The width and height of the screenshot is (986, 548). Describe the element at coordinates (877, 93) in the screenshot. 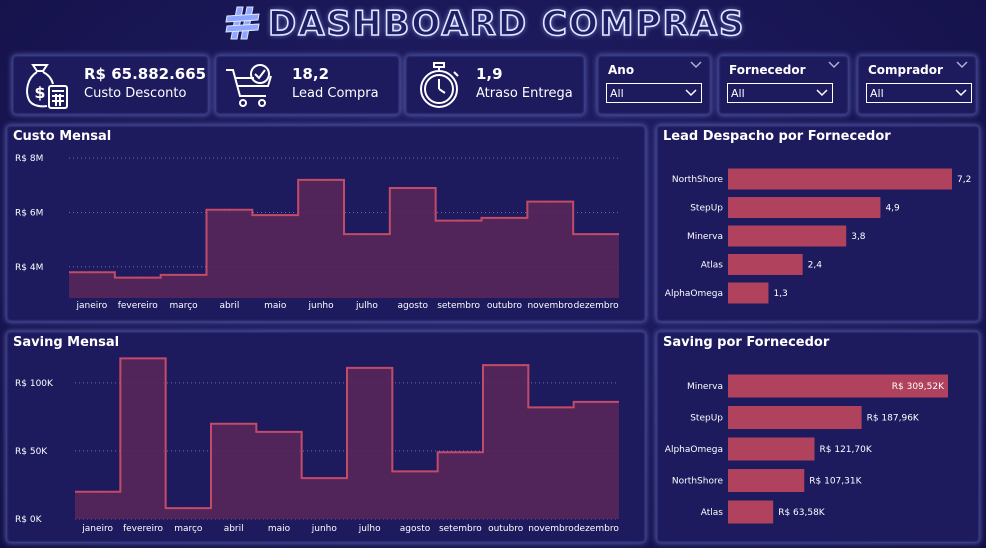

I see `filter-value-comprador: All` at that location.